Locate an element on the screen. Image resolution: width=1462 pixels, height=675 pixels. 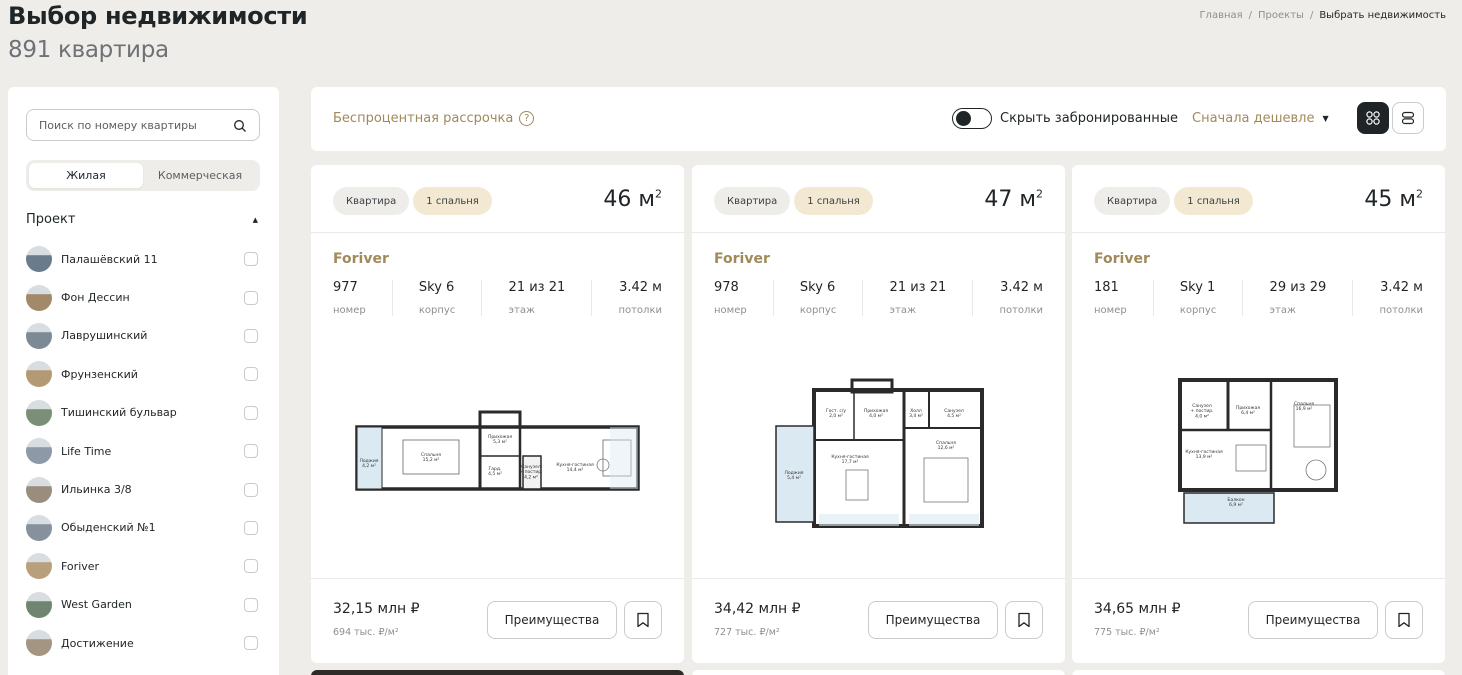
room-label: Холл 3,4 м² is located at coordinates (916, 413).